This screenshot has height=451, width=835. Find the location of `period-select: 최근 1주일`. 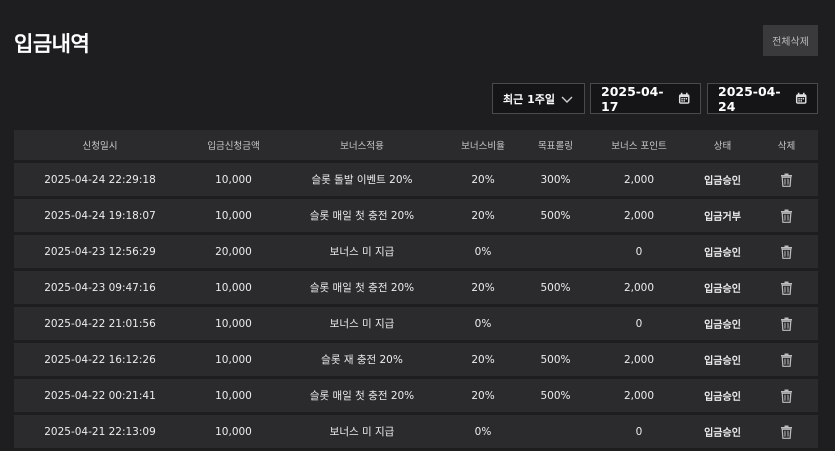

period-select: 최근 1주일 is located at coordinates (538, 98).